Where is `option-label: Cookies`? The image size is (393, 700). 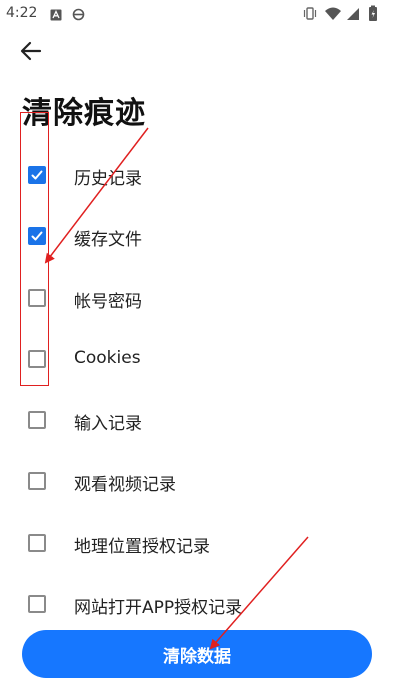 option-label: Cookies is located at coordinates (107, 358).